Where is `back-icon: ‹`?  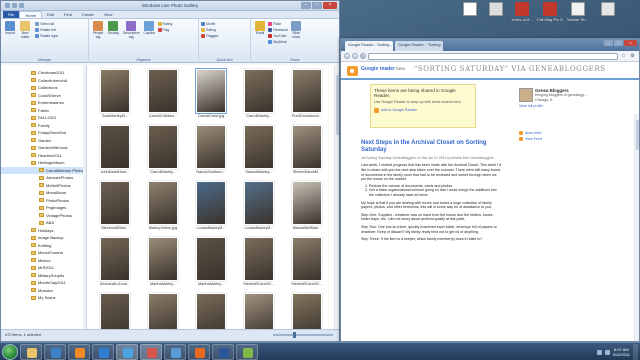 back-icon: ‹ is located at coordinates (347, 56).